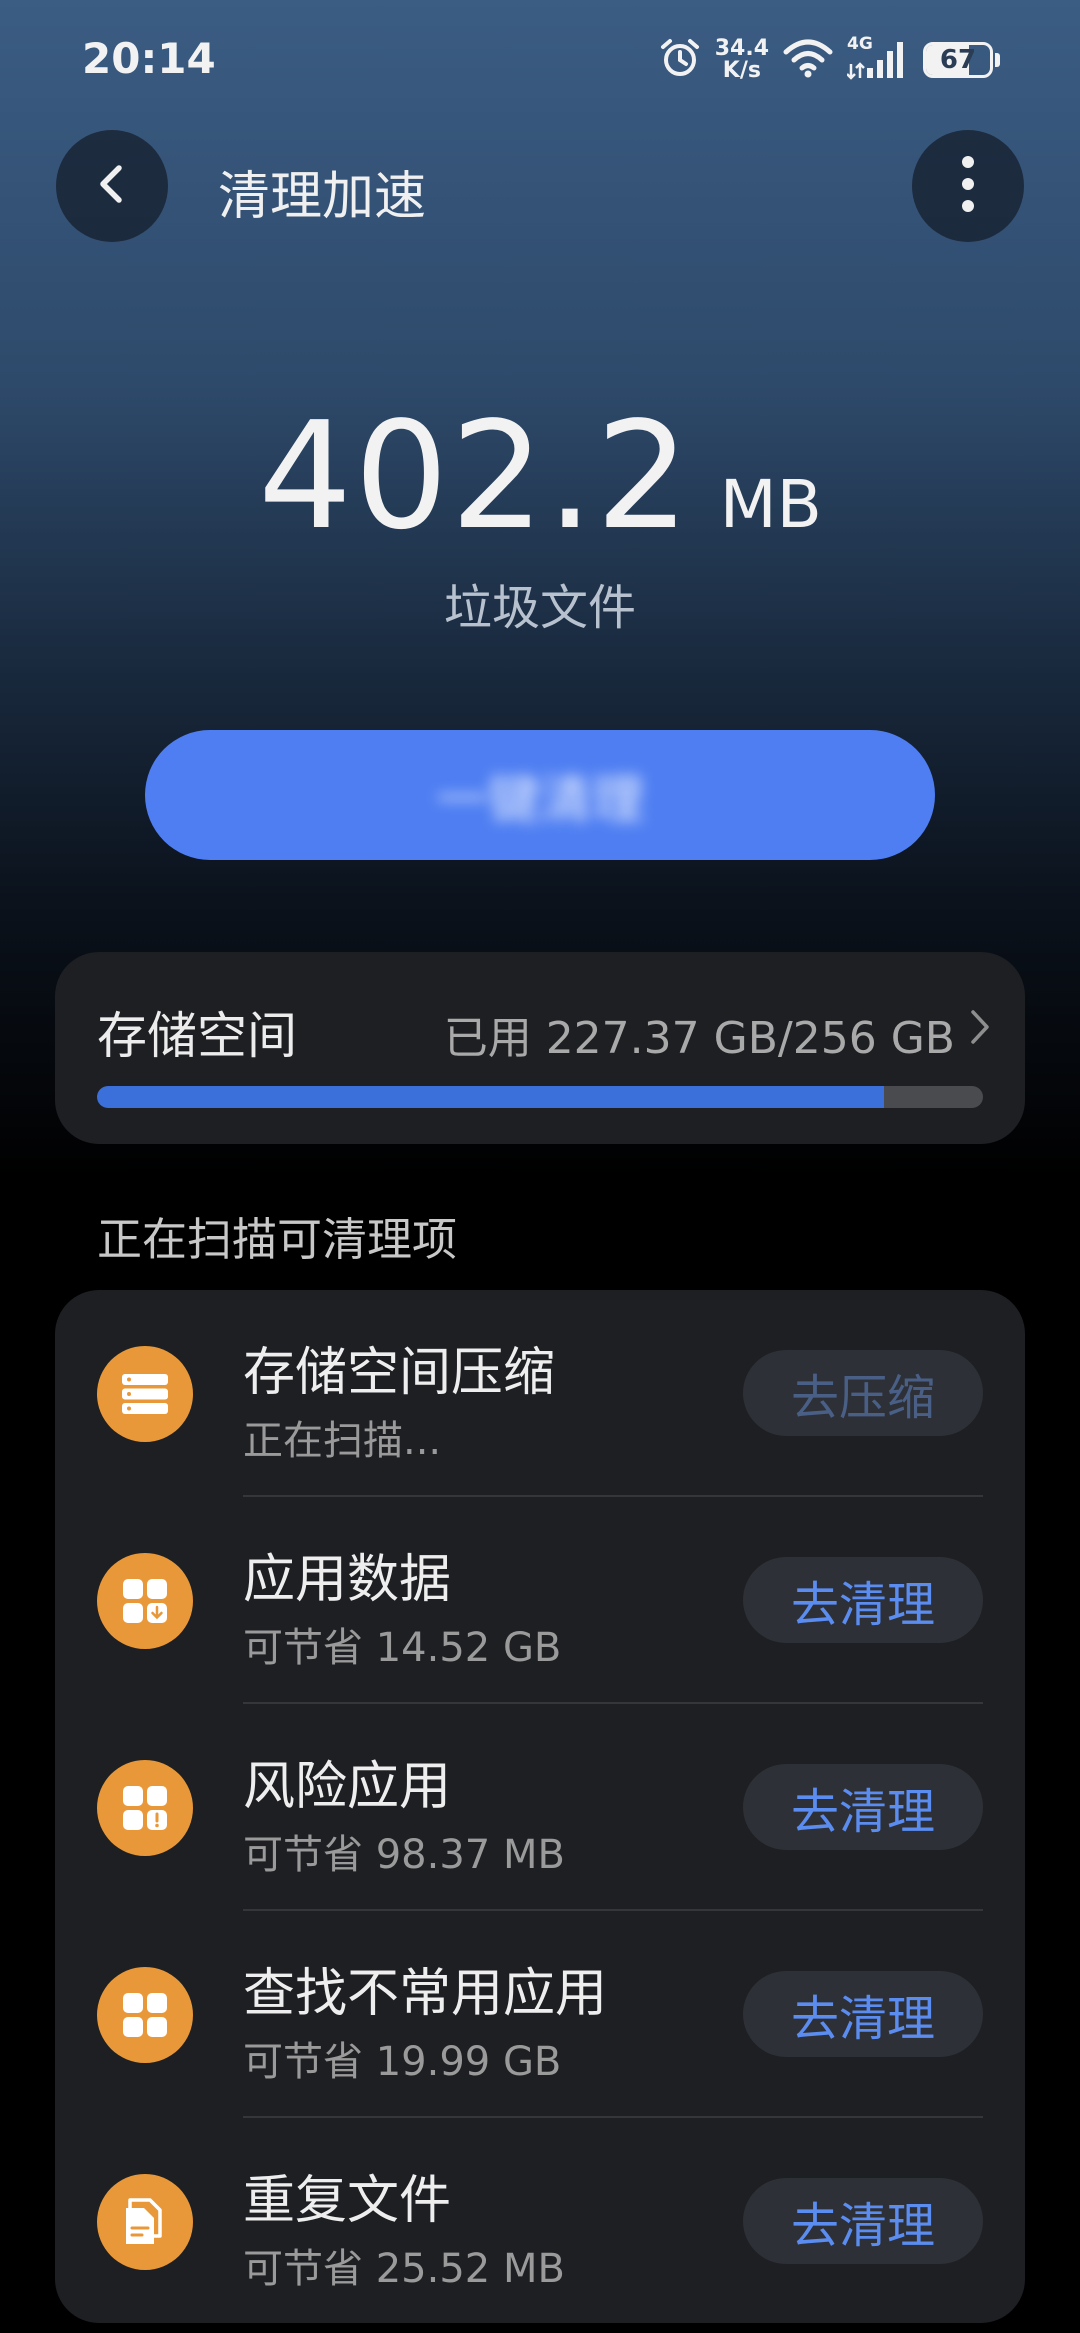  I want to click on storage-list-icon, so click(145, 1394).